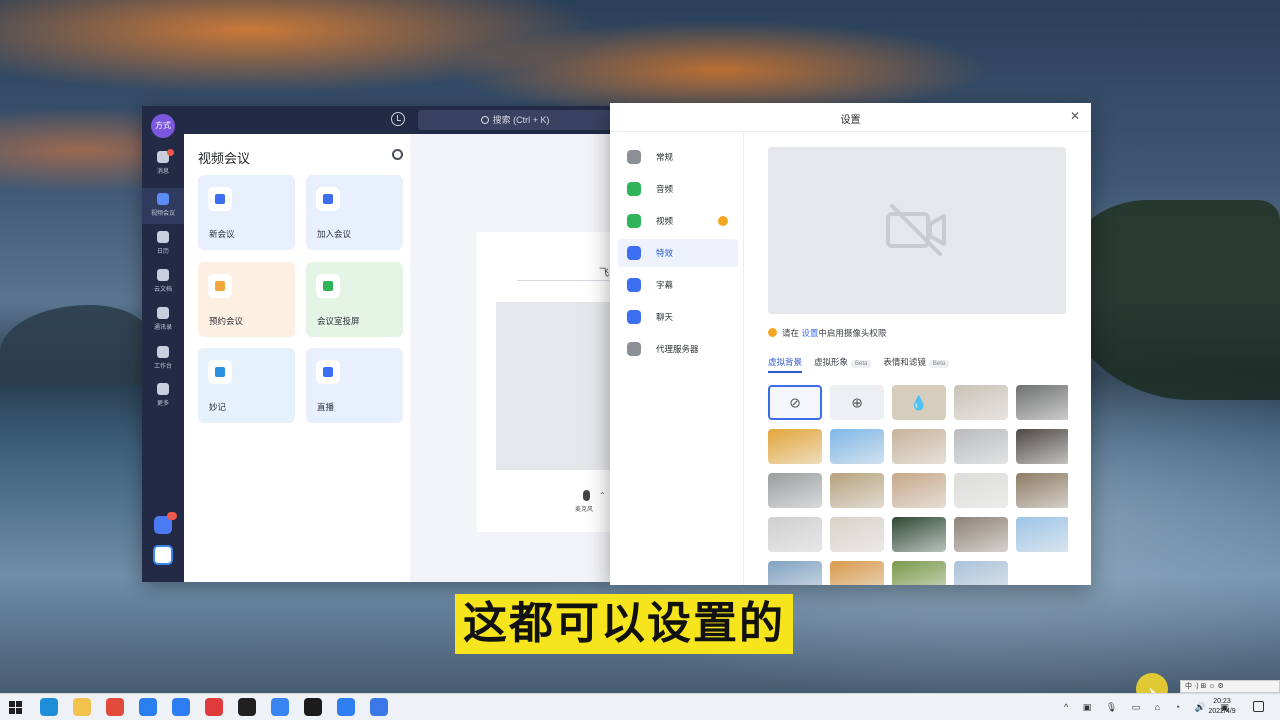 This screenshot has height=720, width=1280. I want to click on search-input: 搜索 (Ctrl + K), so click(515, 120).